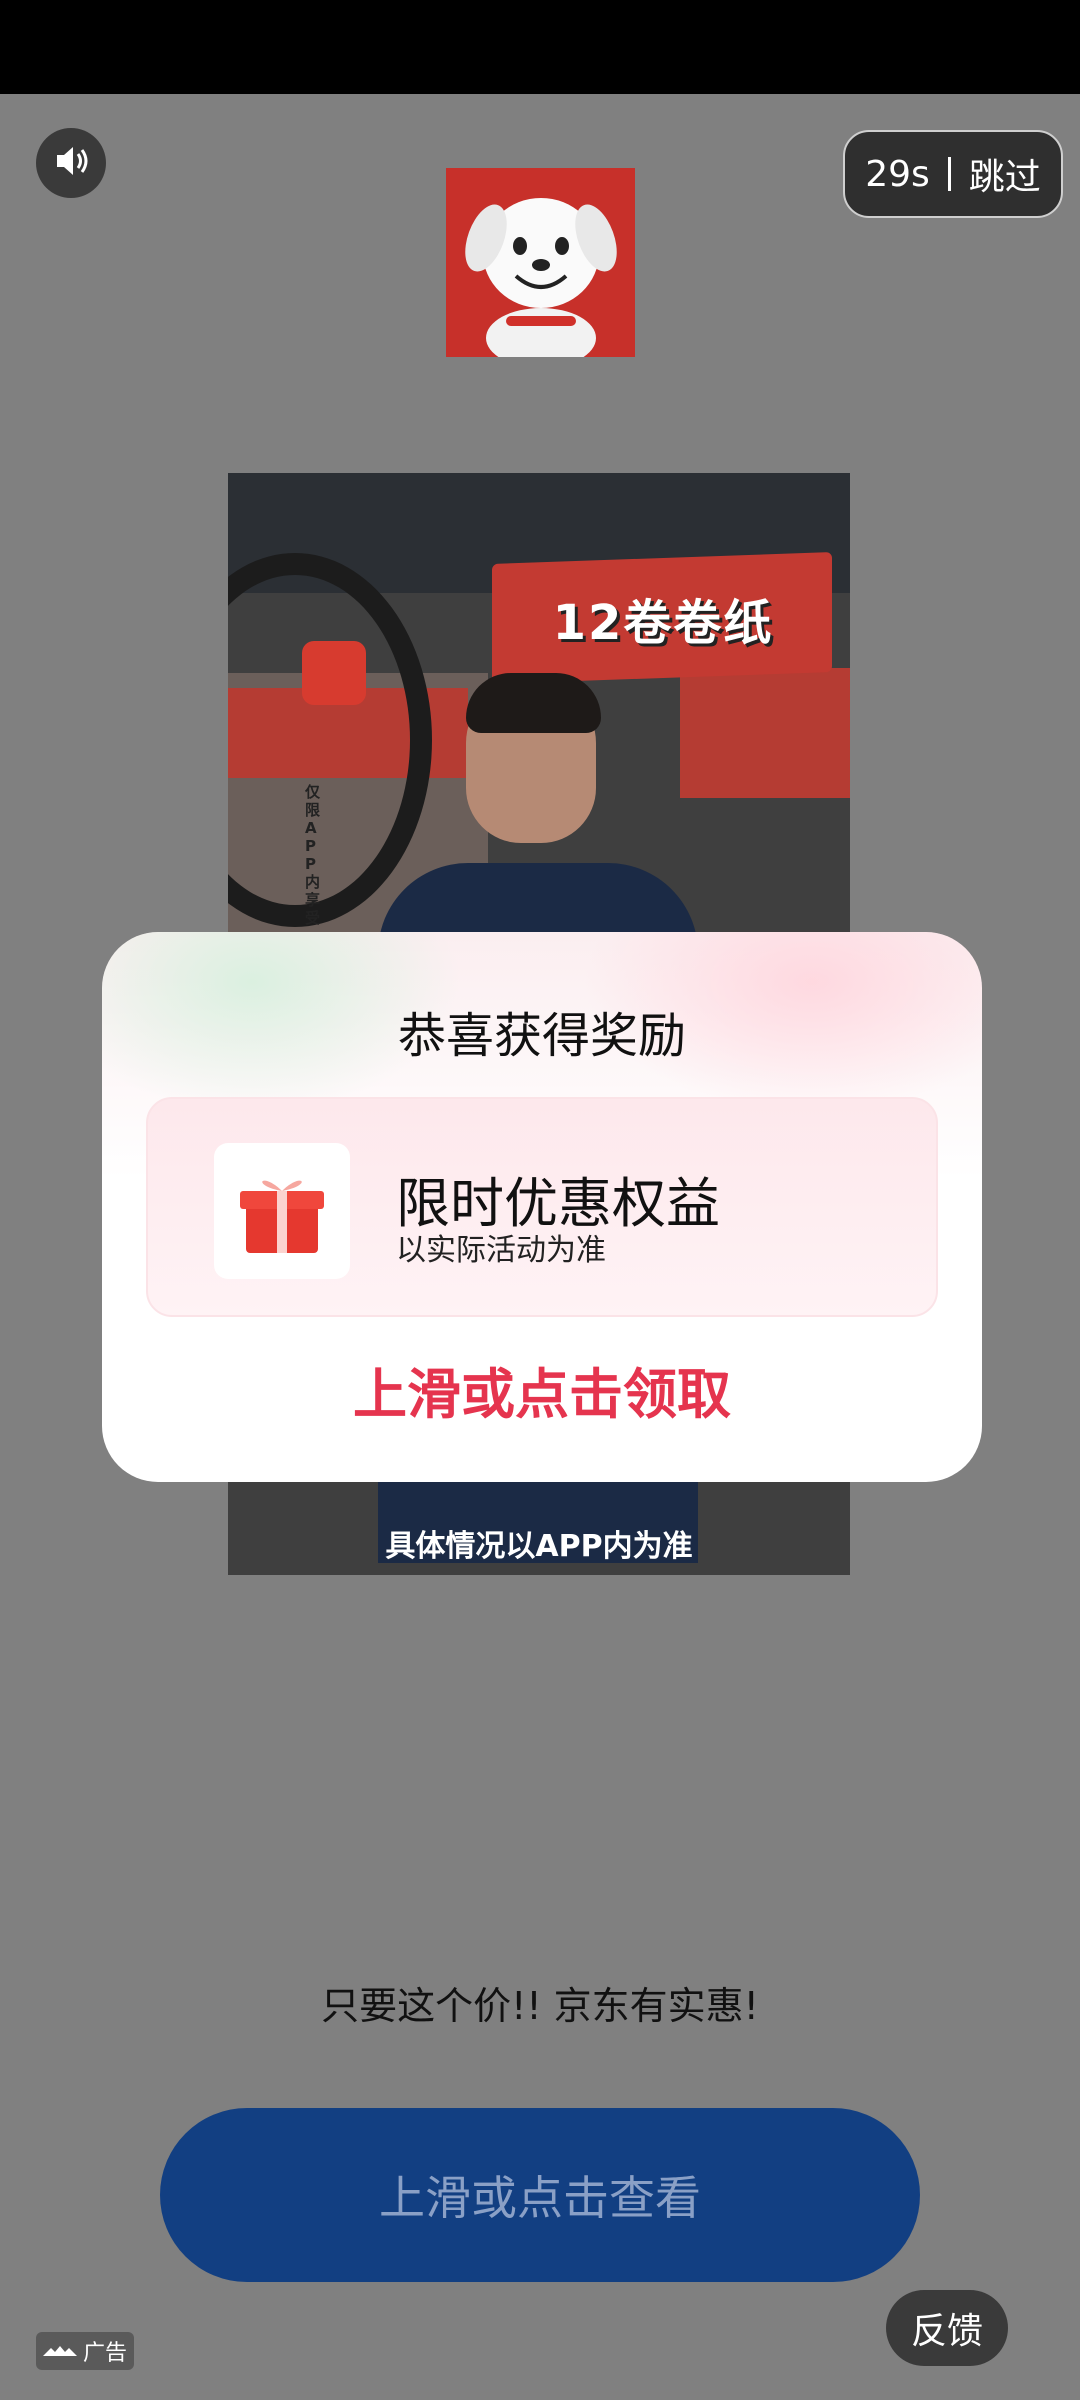 Image resolution: width=1080 pixels, height=2400 pixels. Describe the element at coordinates (1004, 177) in the screenshot. I see `skip-label: 跳过` at that location.